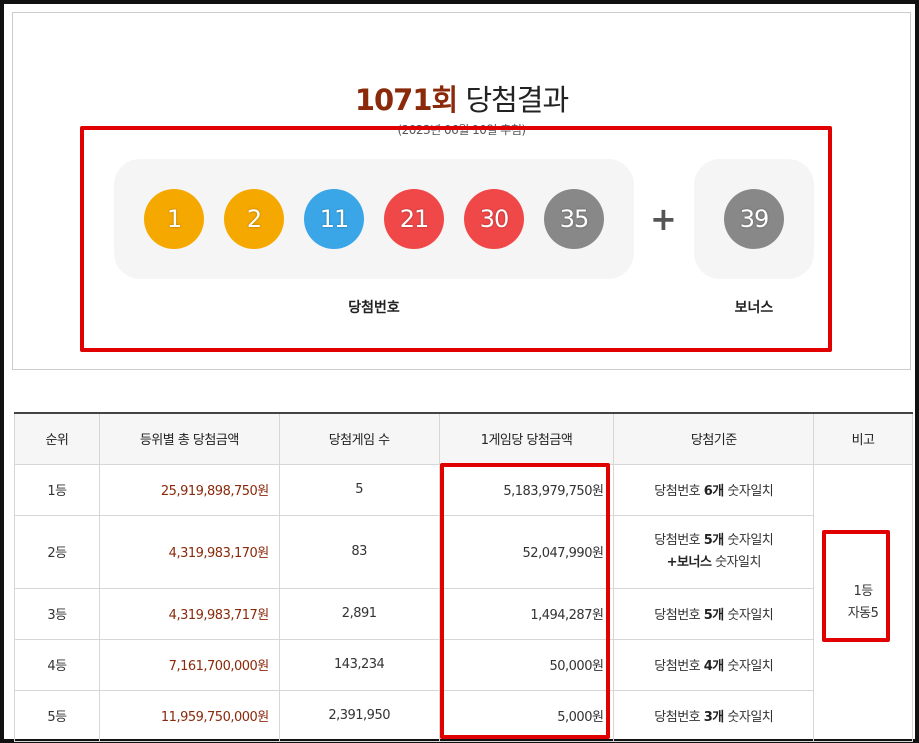 The height and width of the screenshot is (743, 919). Describe the element at coordinates (359, 489) in the screenshot. I see `winning-games-cell: 5` at that location.